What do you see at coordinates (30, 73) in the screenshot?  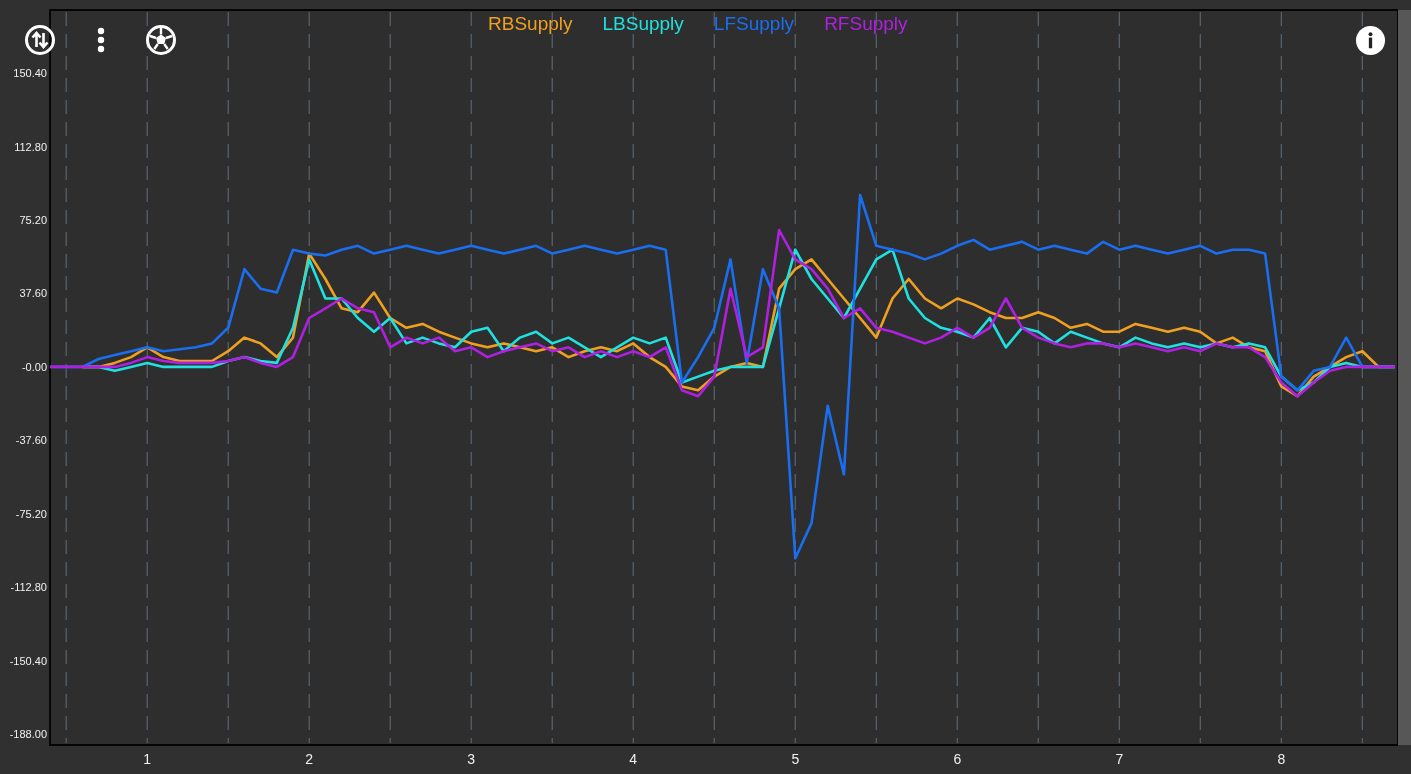 I see `y-tick-label: 150.40` at bounding box center [30, 73].